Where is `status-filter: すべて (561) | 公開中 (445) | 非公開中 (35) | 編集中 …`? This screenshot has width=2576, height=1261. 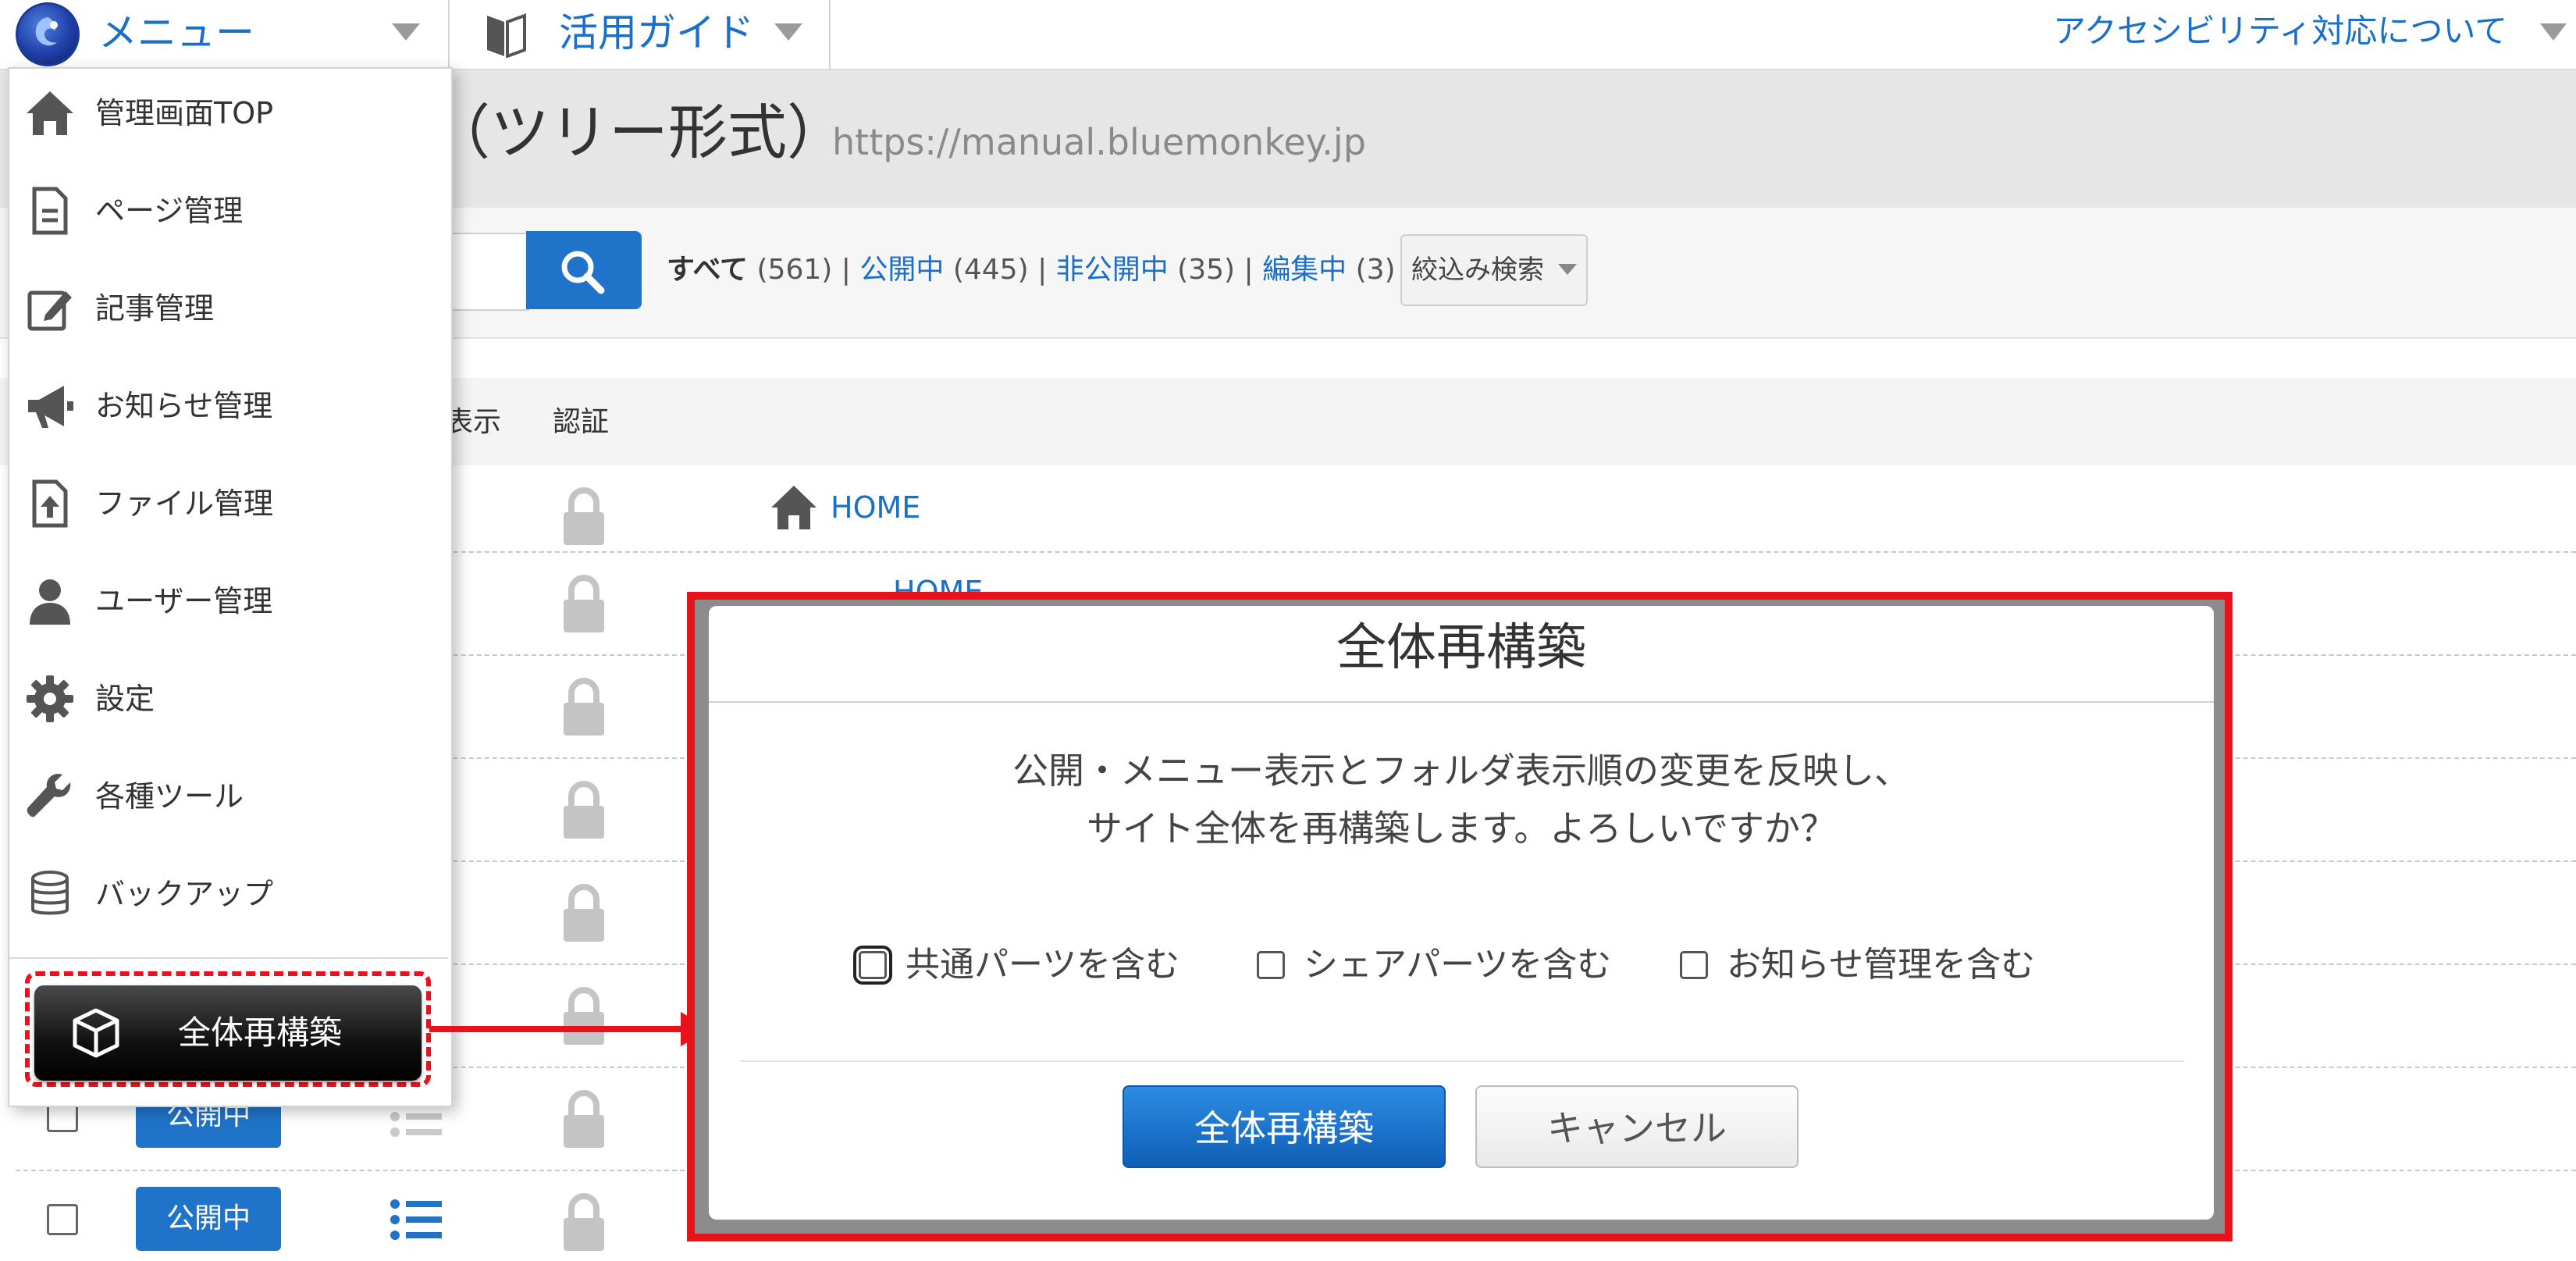
status-filter: すべて (561) | 公開中 (445) | 非公開中 (35) | 編集中 … is located at coordinates (1031, 270).